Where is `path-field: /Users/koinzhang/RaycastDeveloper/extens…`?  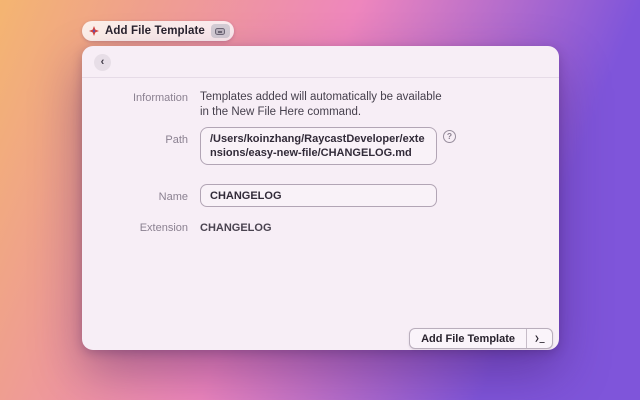 path-field: /Users/koinzhang/RaycastDeveloper/extens… is located at coordinates (318, 146).